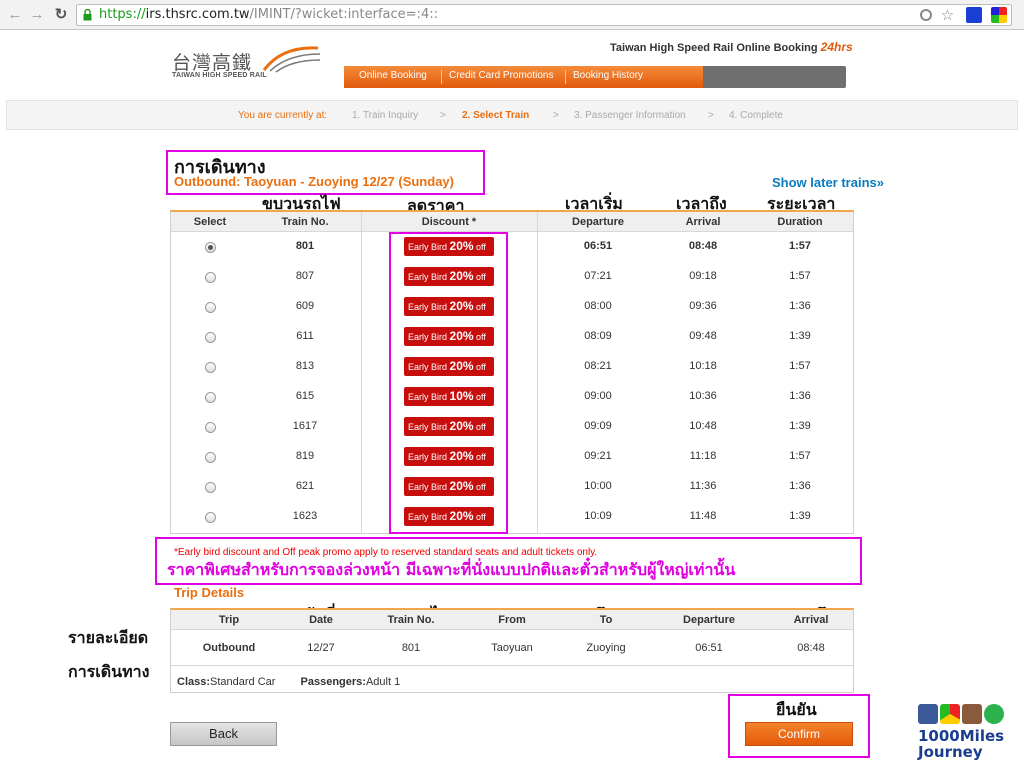  I want to click on train-number: 801, so click(305, 246).